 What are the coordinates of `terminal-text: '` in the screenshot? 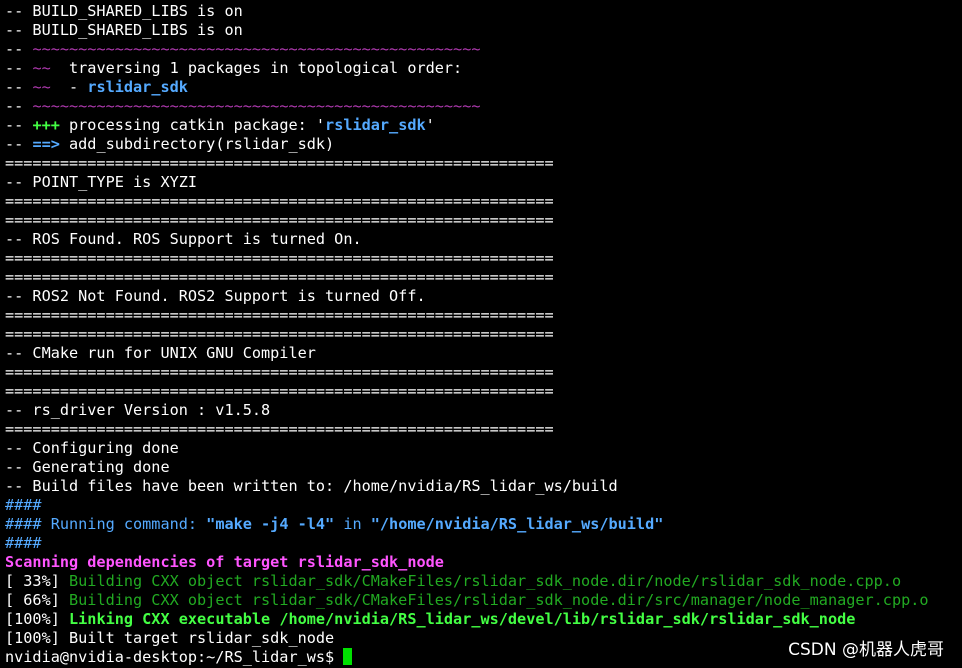 It's located at (430, 125).